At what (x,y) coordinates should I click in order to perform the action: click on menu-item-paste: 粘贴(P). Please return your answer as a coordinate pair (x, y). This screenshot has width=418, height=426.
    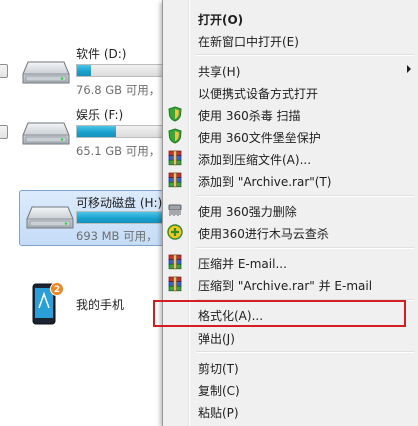
    Looking at the image, I should click on (290, 411).